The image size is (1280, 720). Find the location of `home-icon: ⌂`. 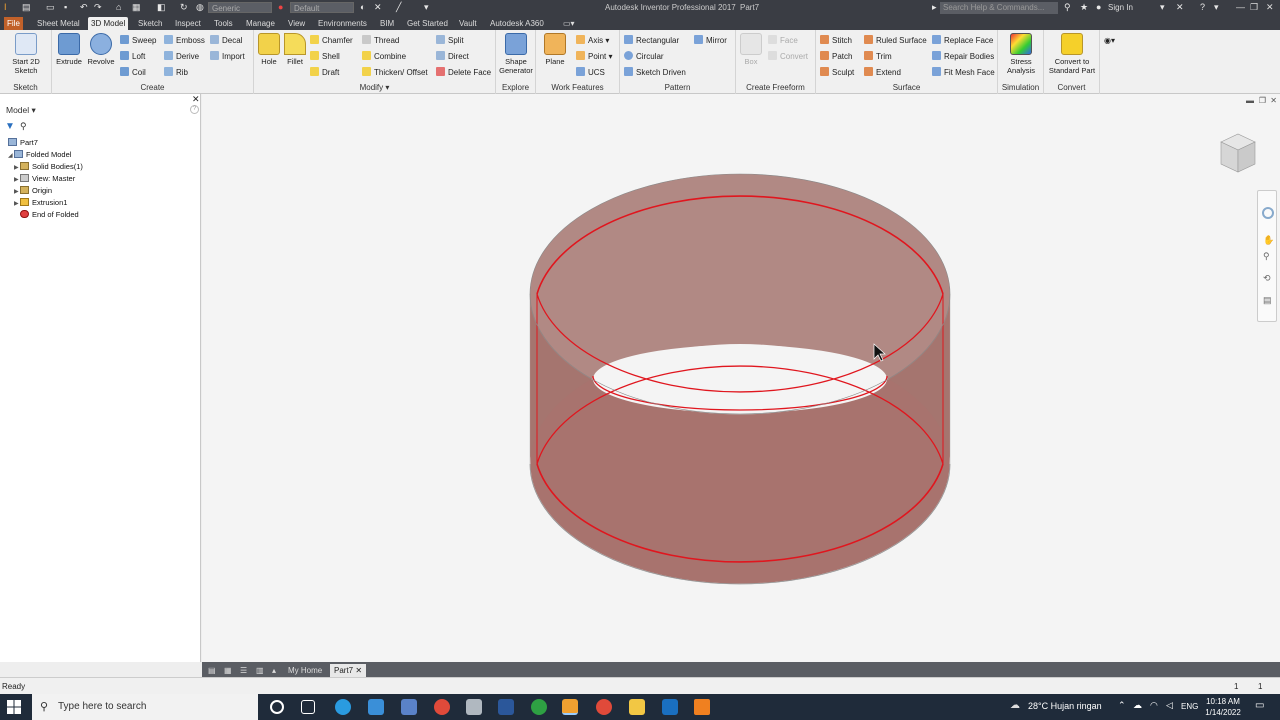

home-icon: ⌂ is located at coordinates (118, 8).